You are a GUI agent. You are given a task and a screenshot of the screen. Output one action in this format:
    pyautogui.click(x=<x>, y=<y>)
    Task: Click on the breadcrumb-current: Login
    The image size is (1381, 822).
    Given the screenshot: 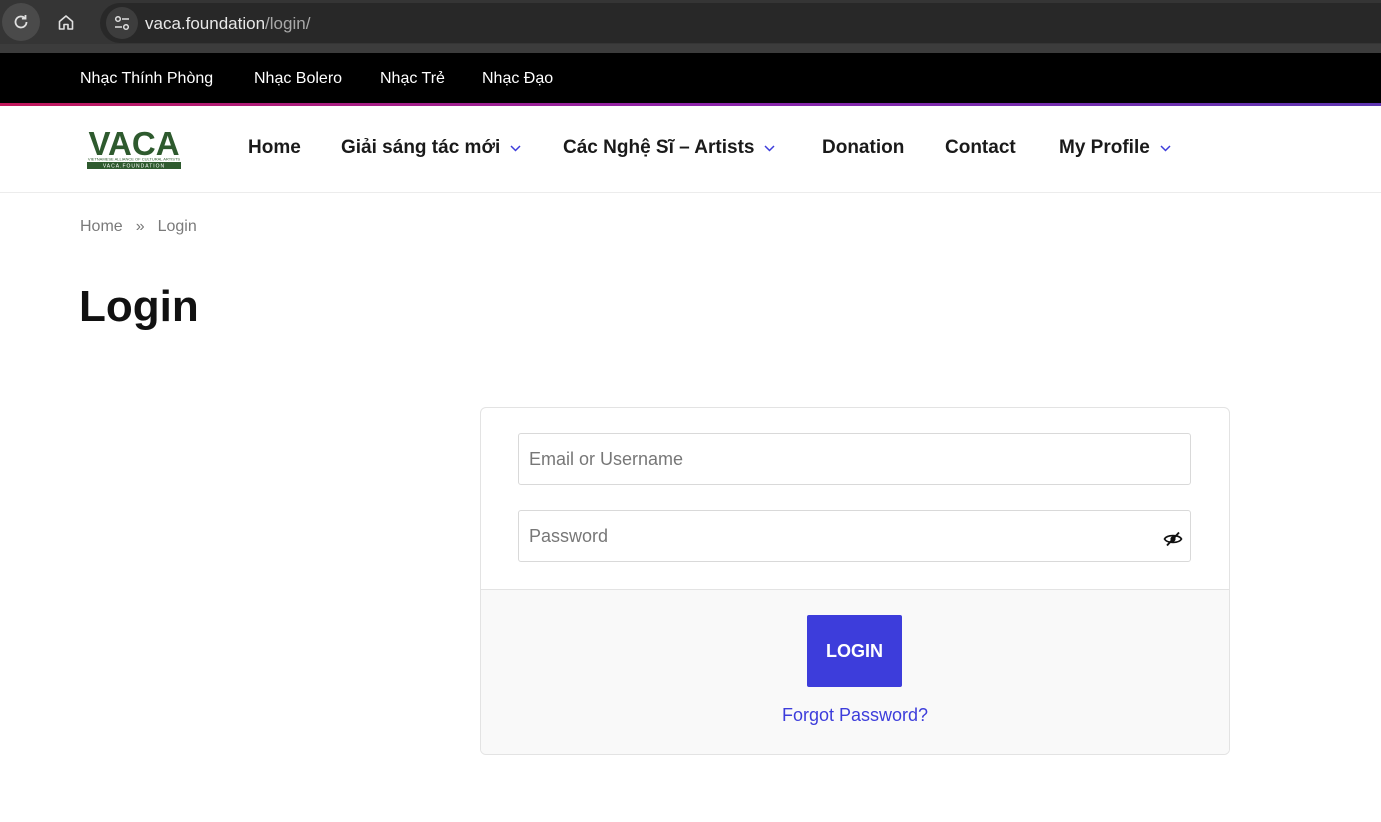 What is the action you would take?
    pyautogui.click(x=177, y=226)
    